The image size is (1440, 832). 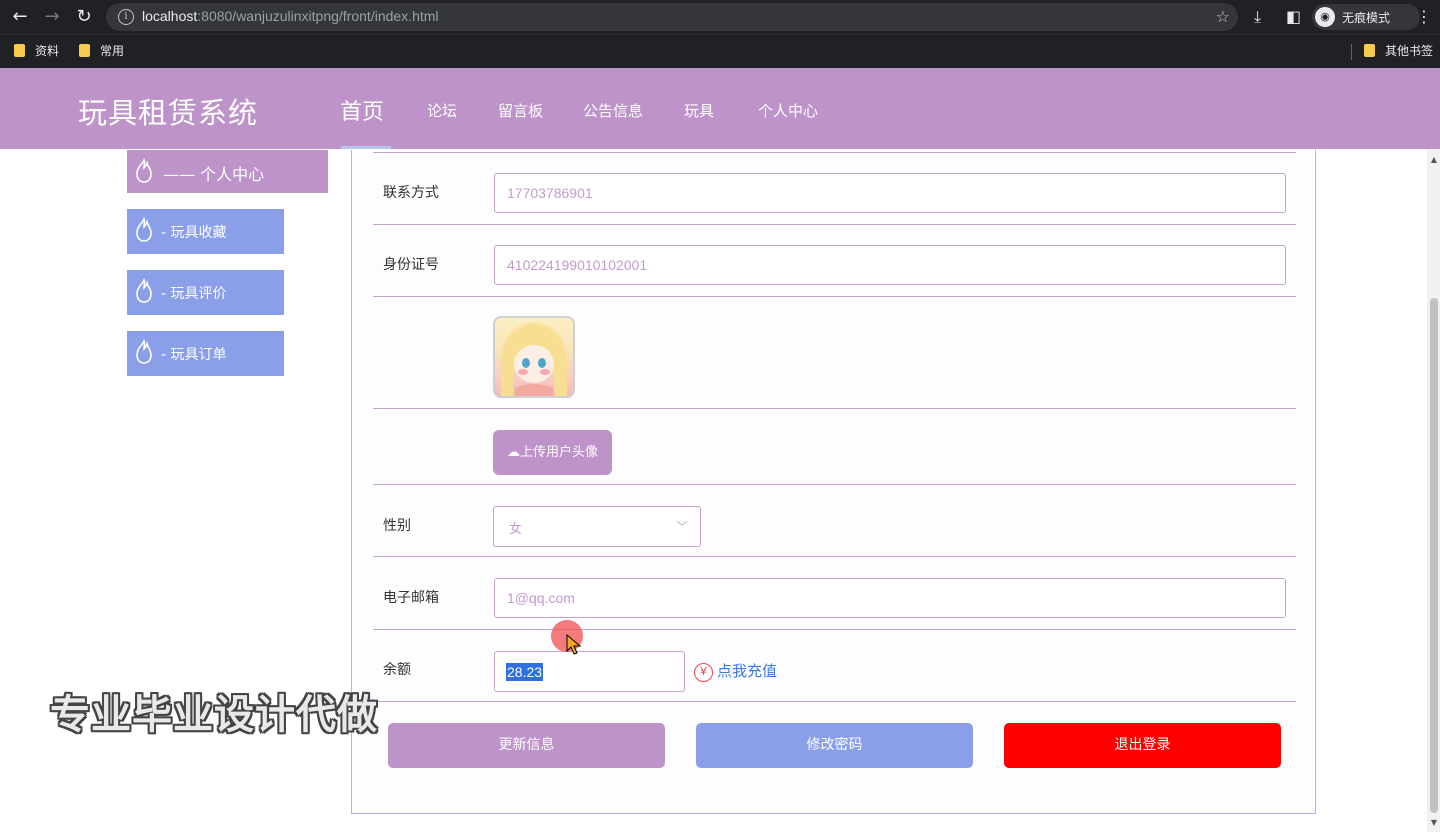 I want to click on download-icon: ⤓, so click(x=1257, y=17).